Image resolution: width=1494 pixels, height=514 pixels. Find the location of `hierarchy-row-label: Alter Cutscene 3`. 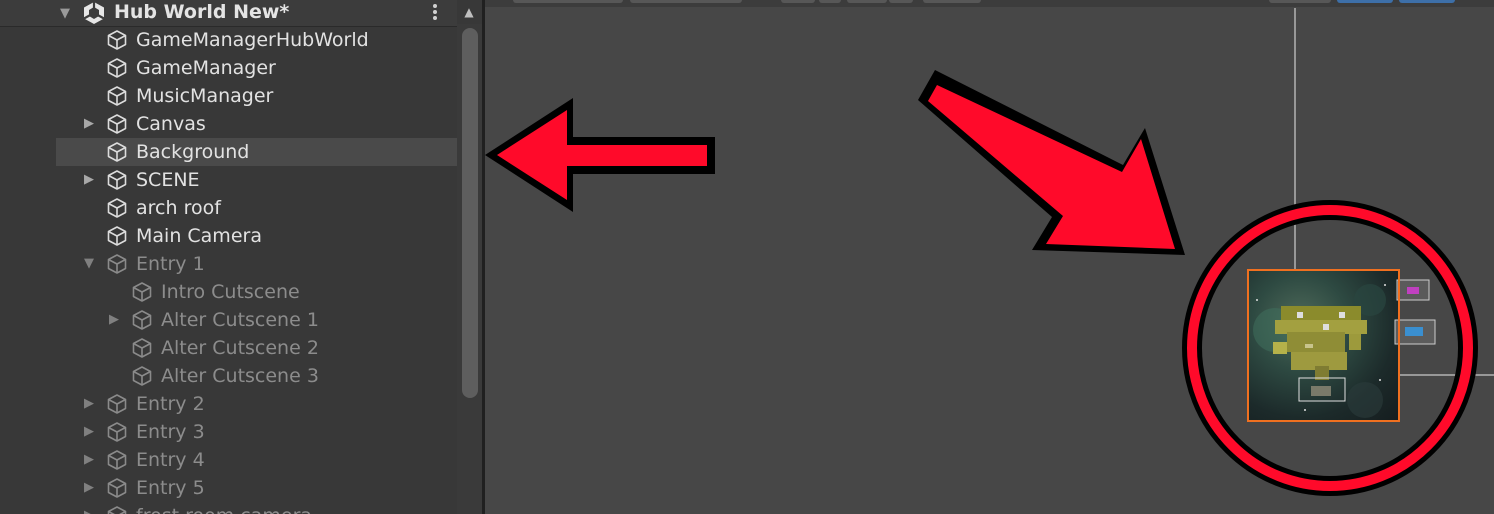

hierarchy-row-label: Alter Cutscene 3 is located at coordinates (240, 376).